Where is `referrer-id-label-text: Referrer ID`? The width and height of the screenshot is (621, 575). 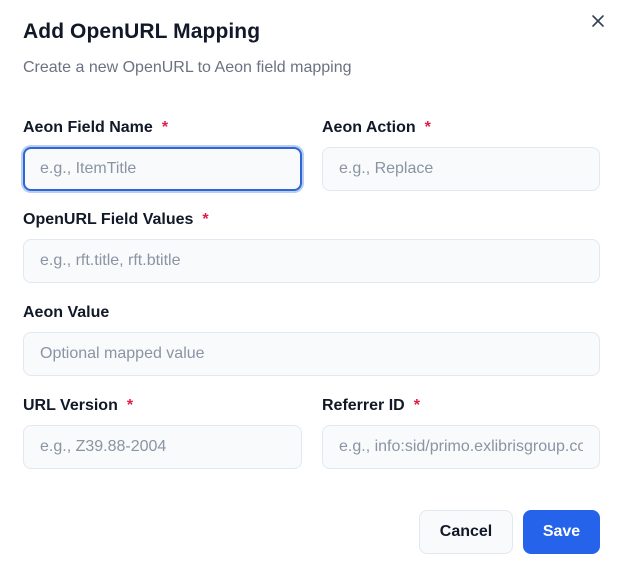 referrer-id-label-text: Referrer ID is located at coordinates (363, 405).